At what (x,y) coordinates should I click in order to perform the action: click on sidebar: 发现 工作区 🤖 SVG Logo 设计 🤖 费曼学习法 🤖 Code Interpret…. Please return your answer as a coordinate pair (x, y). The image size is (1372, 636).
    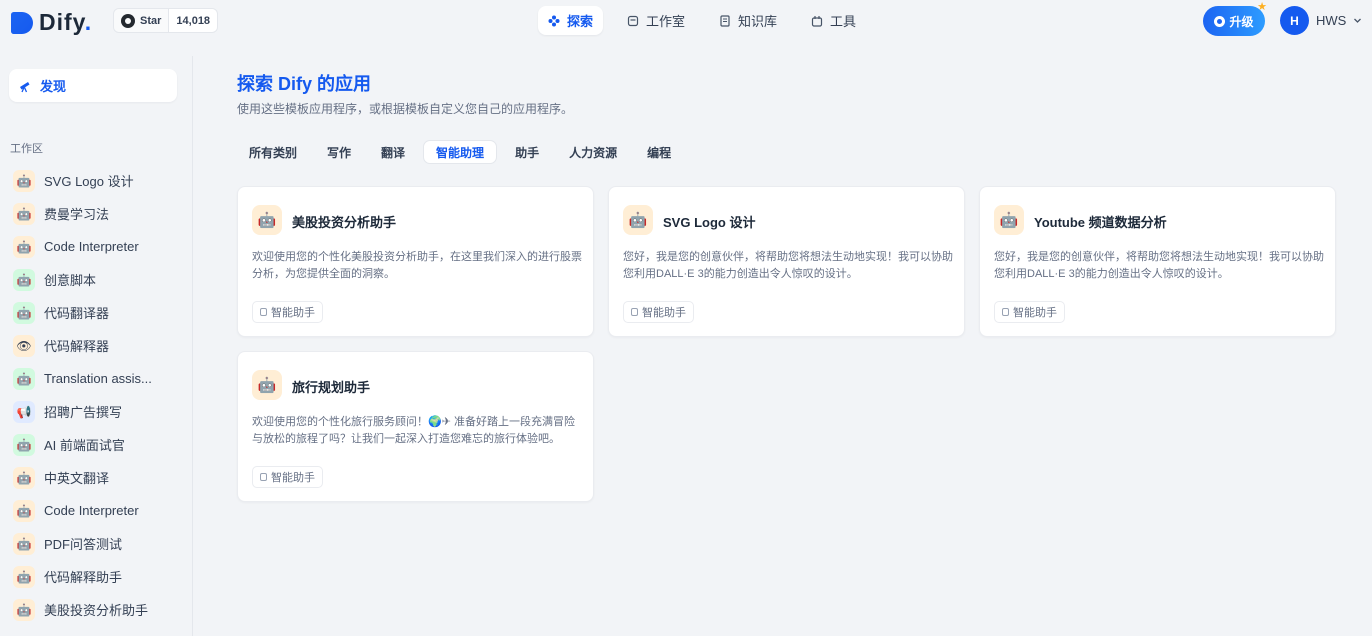
    Looking at the image, I should click on (96, 346).